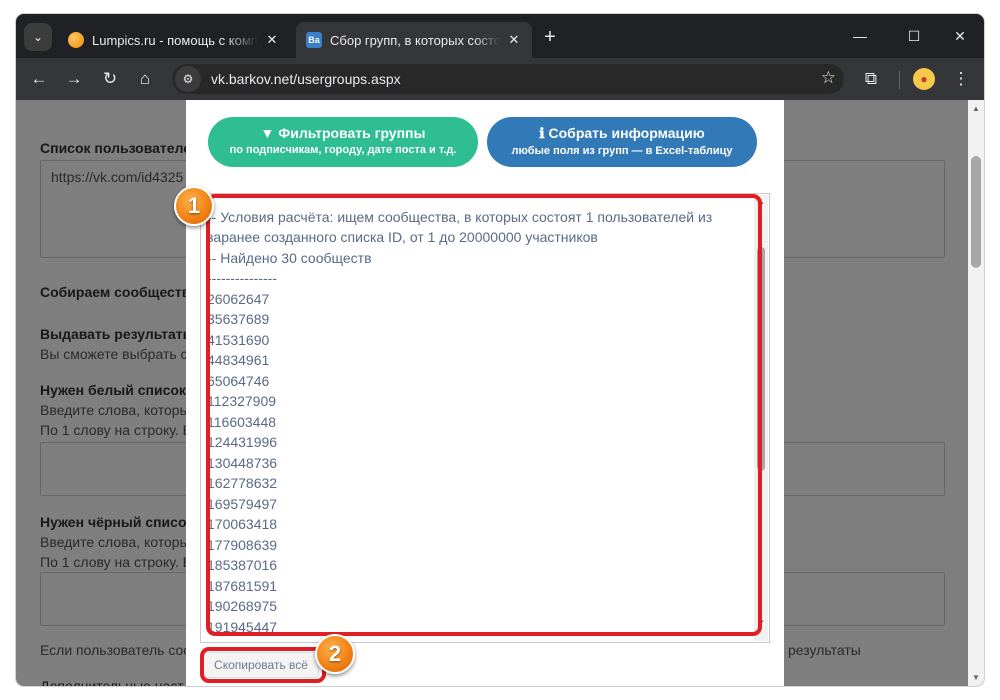  What do you see at coordinates (269, 133) in the screenshot?
I see `filter-icon: ▼` at bounding box center [269, 133].